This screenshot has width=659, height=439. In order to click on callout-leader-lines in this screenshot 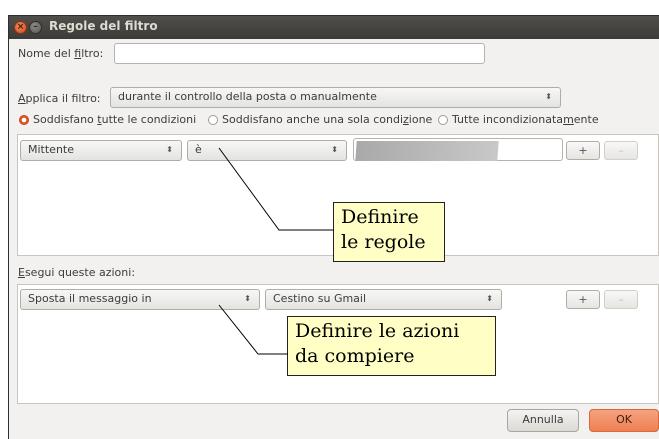, I will do `click(276, 251)`.